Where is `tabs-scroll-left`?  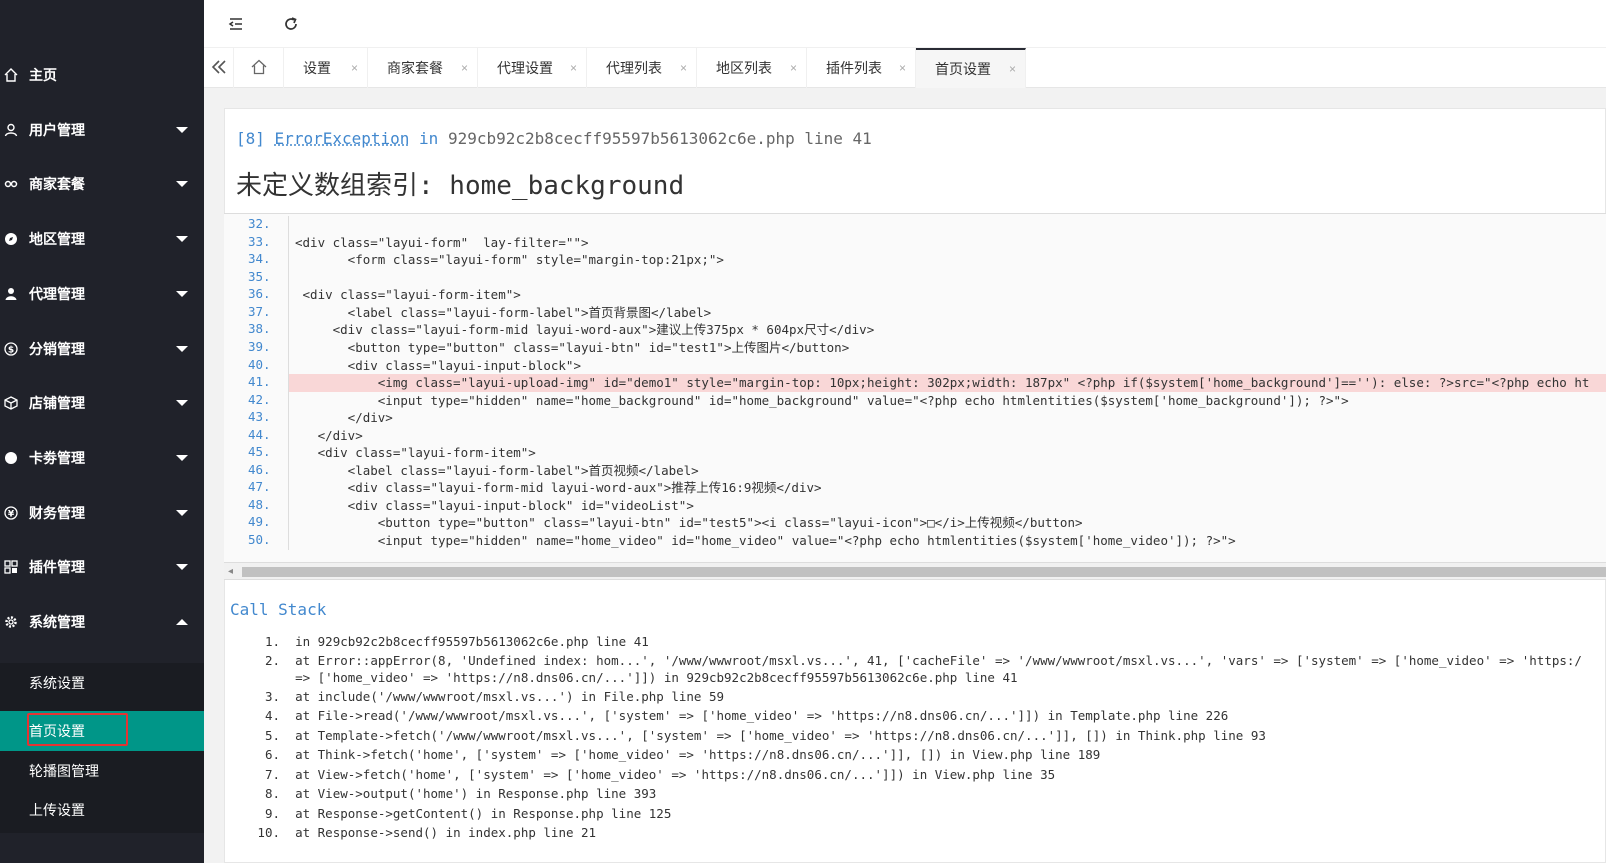
tabs-scroll-left is located at coordinates (219, 68).